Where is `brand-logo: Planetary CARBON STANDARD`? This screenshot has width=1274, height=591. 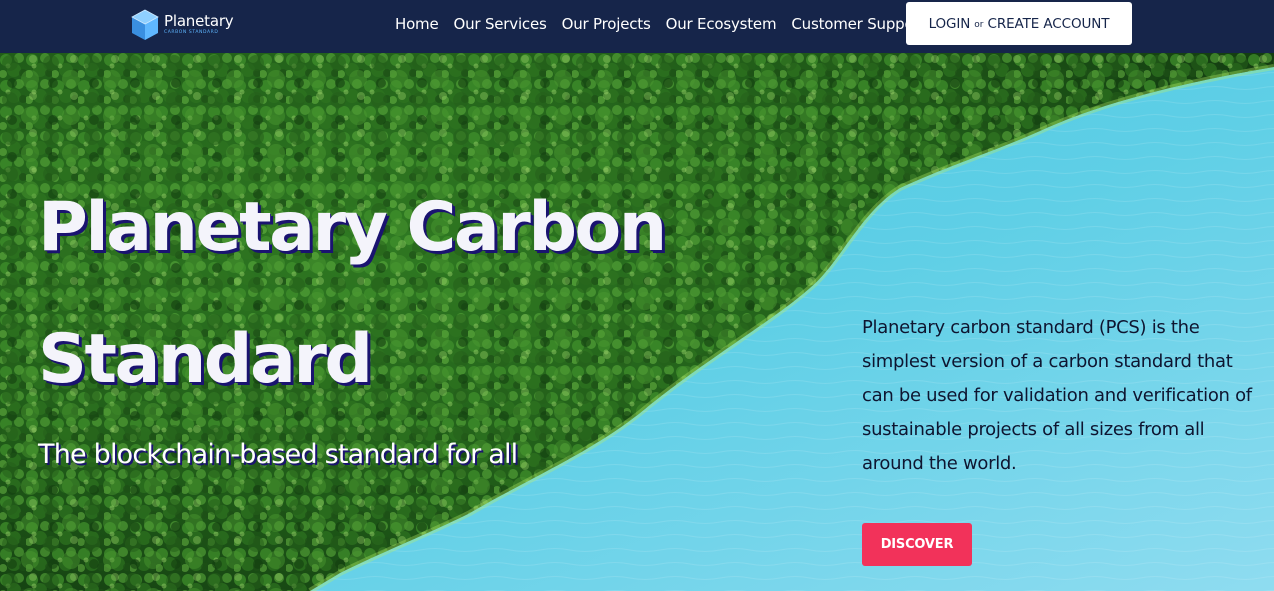 brand-logo: Planetary CARBON STANDARD is located at coordinates (182, 25).